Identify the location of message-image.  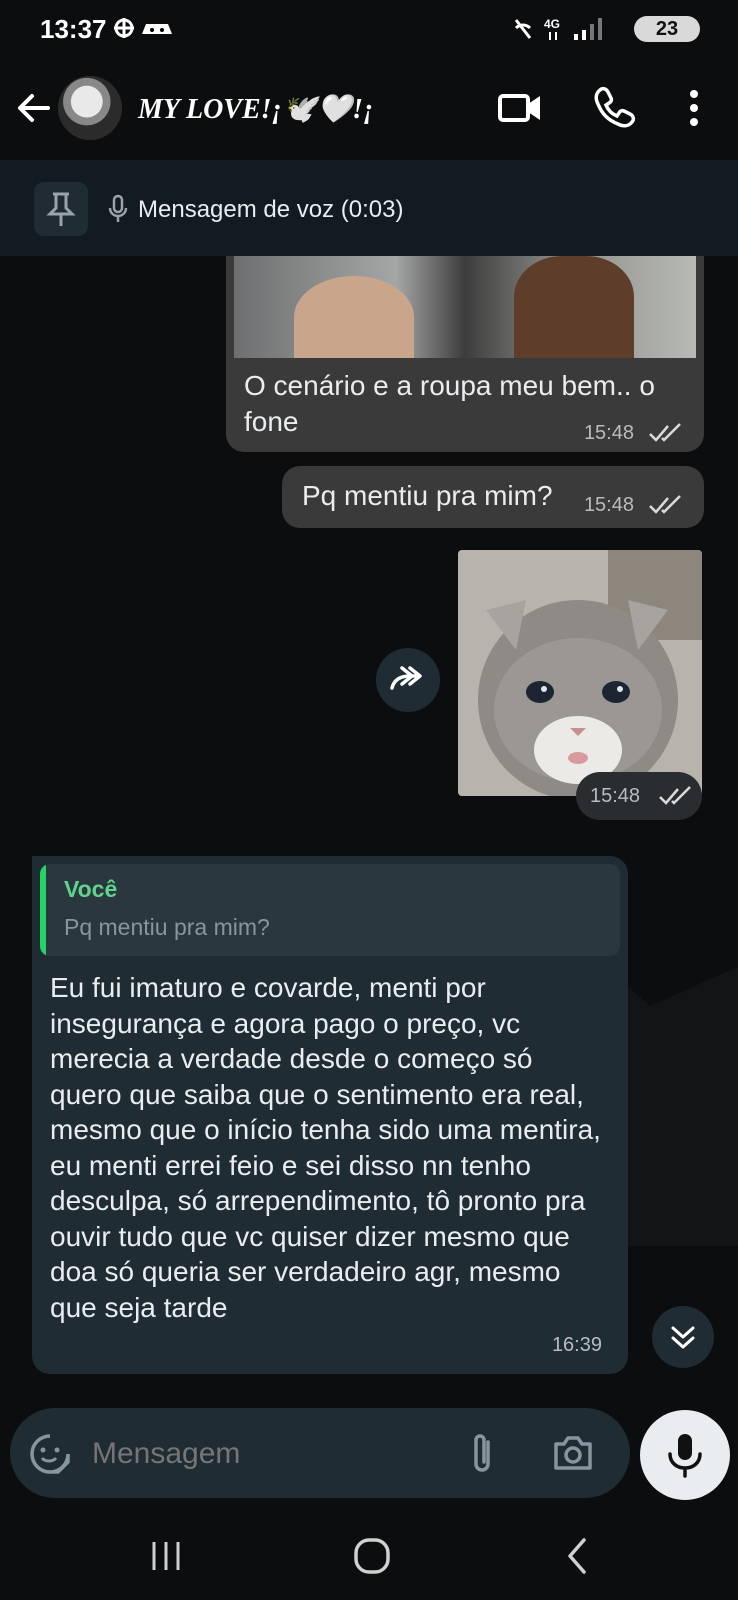
(465, 307).